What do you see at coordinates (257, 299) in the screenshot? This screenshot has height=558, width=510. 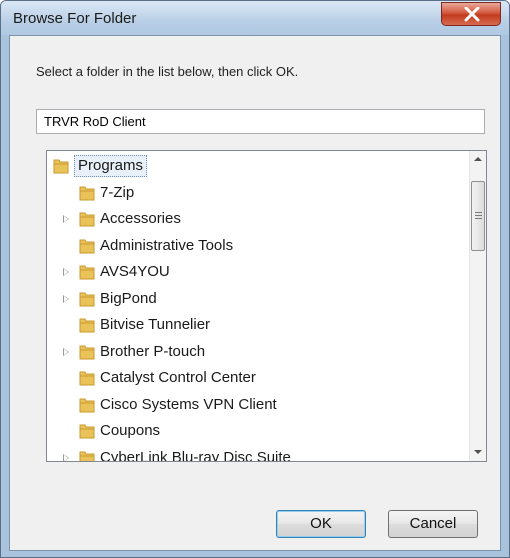 I see `tree-item: BigPond` at bounding box center [257, 299].